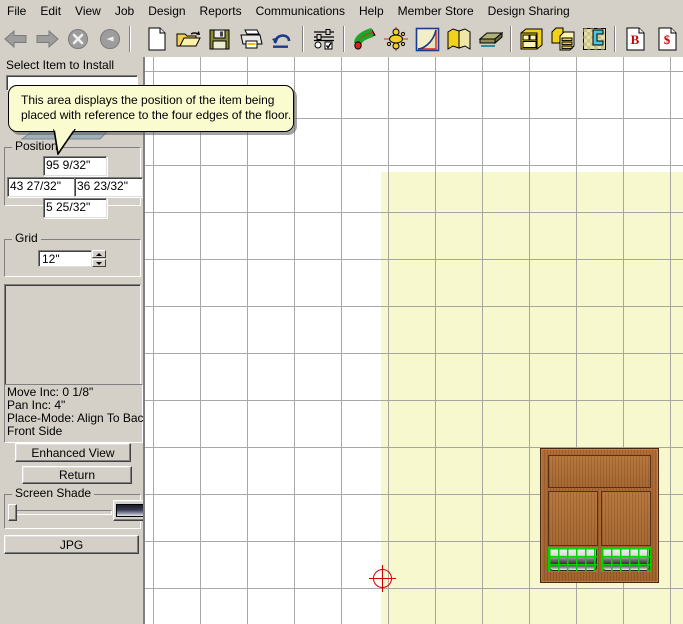 This screenshot has width=683, height=624. Describe the element at coordinates (16, 11) in the screenshot. I see `menu-file: File` at that location.